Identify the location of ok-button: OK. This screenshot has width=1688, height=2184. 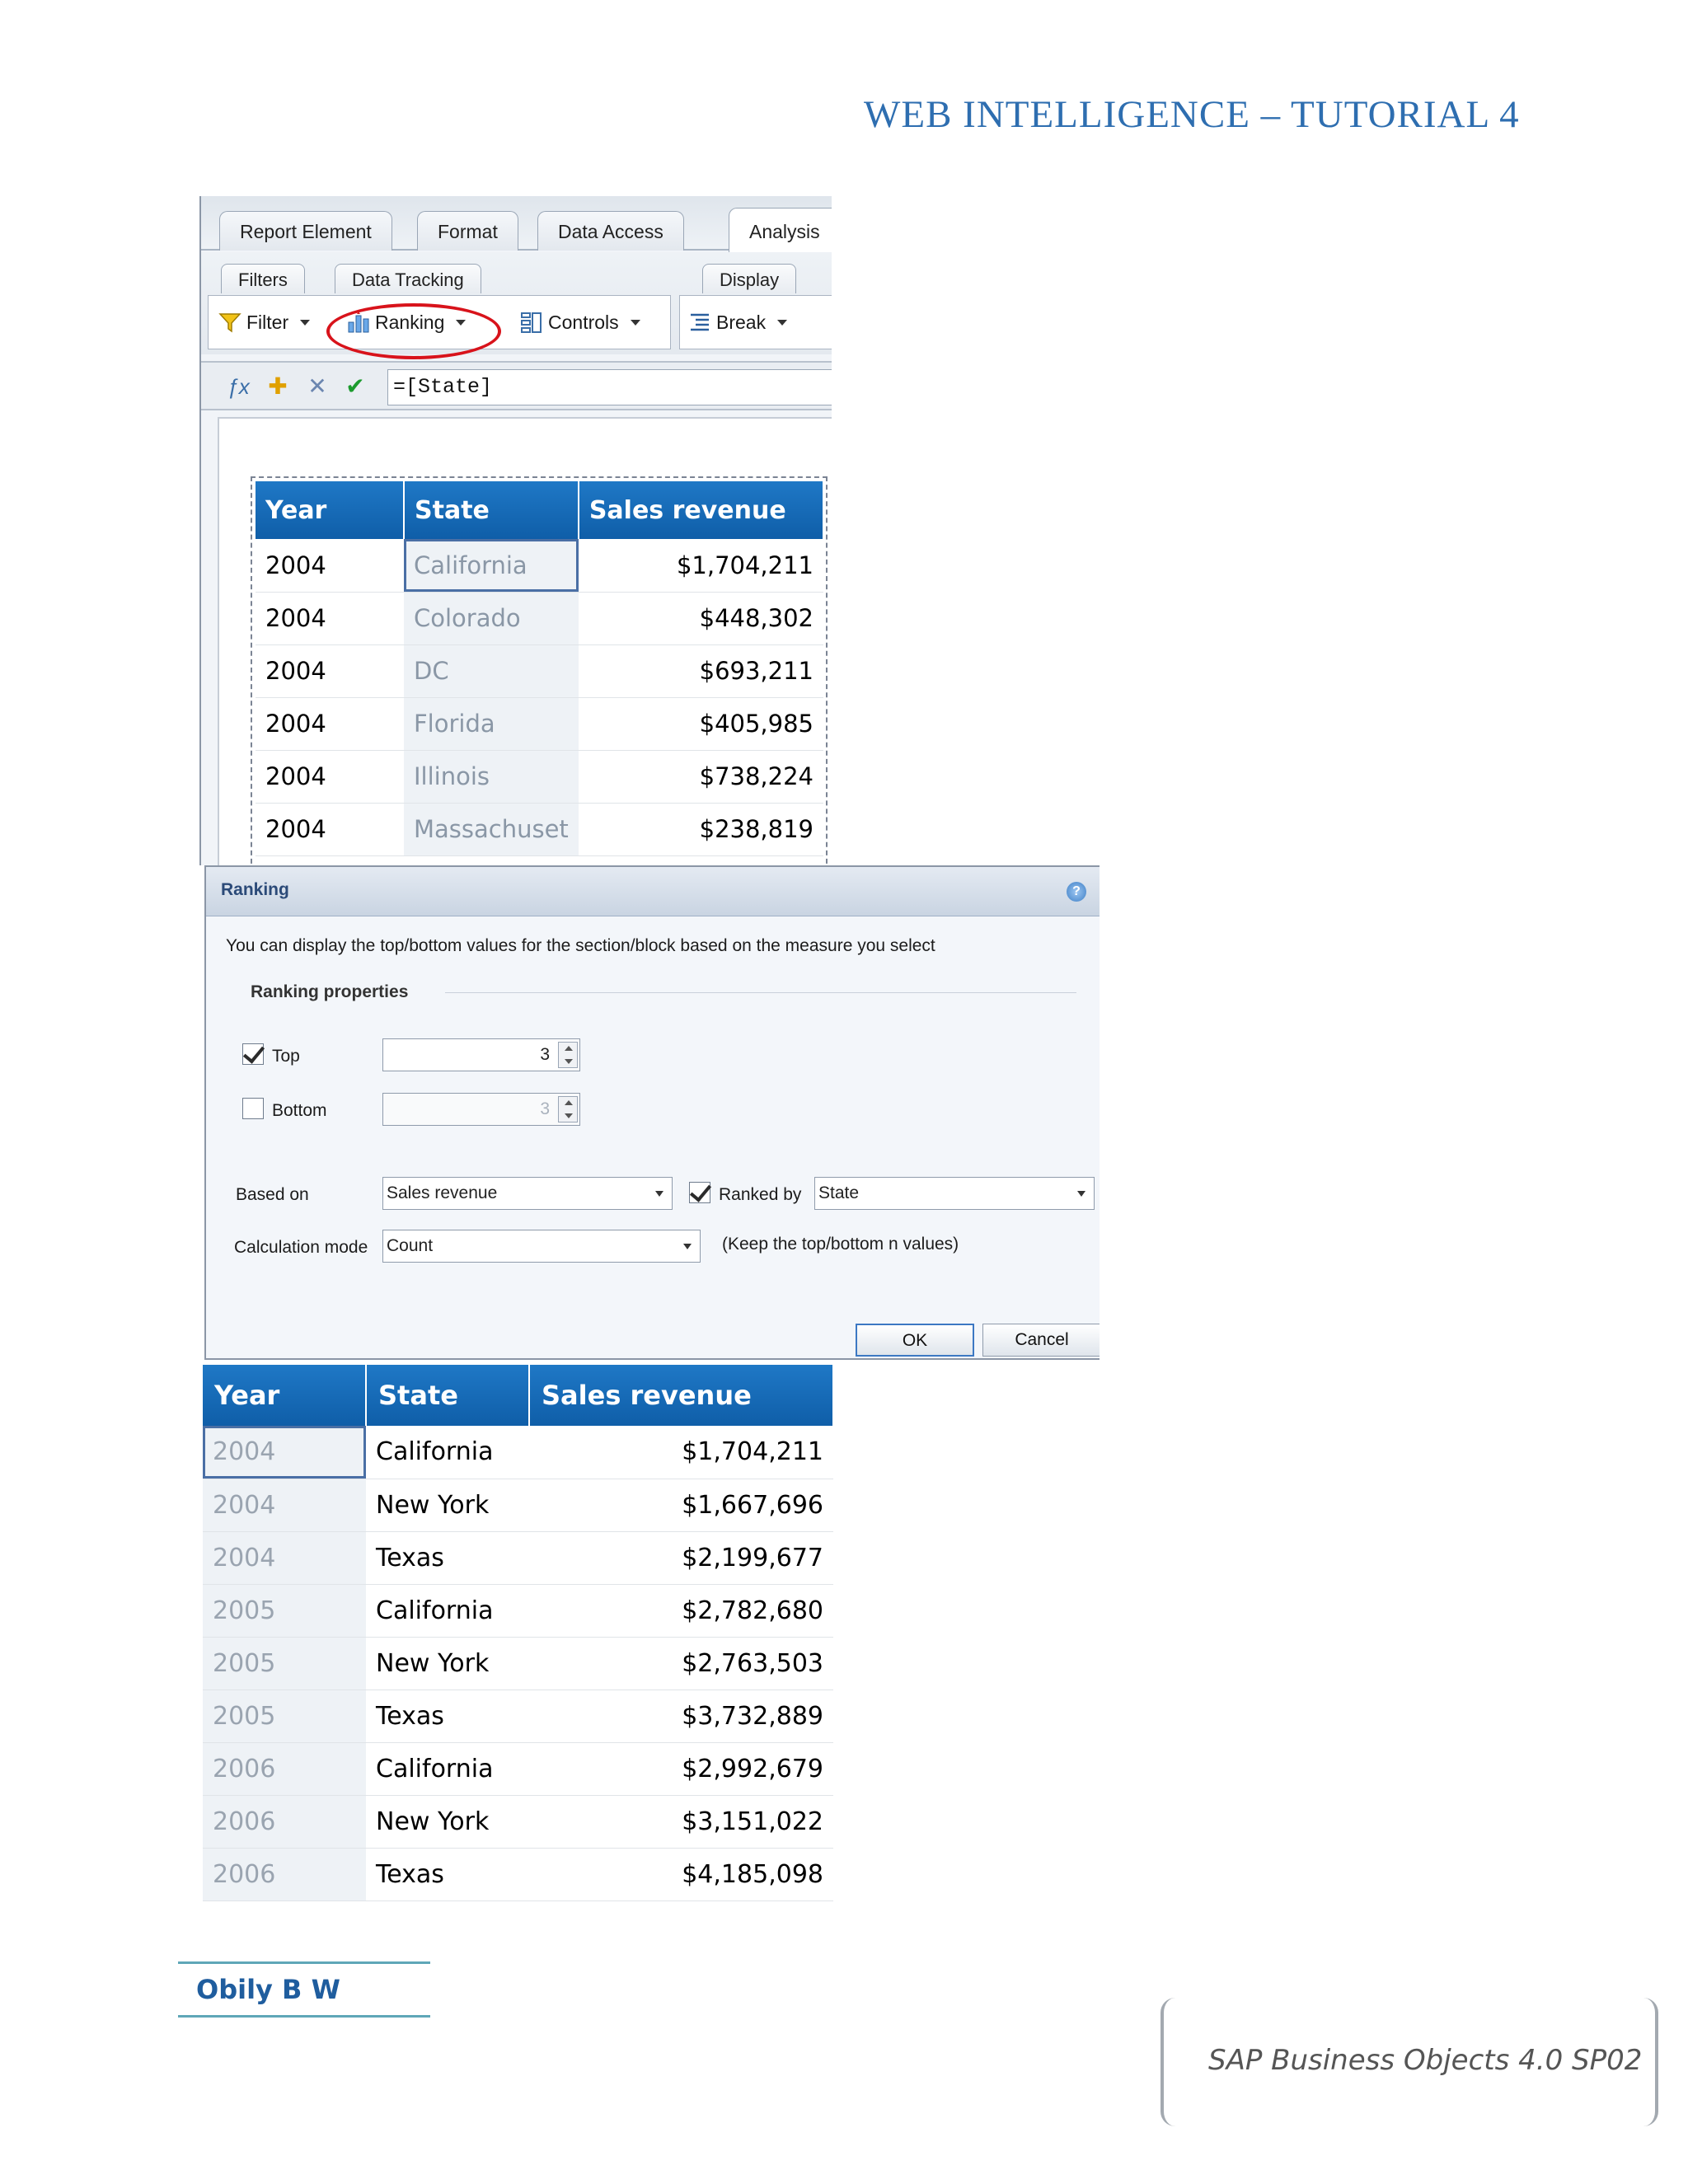
(915, 1340).